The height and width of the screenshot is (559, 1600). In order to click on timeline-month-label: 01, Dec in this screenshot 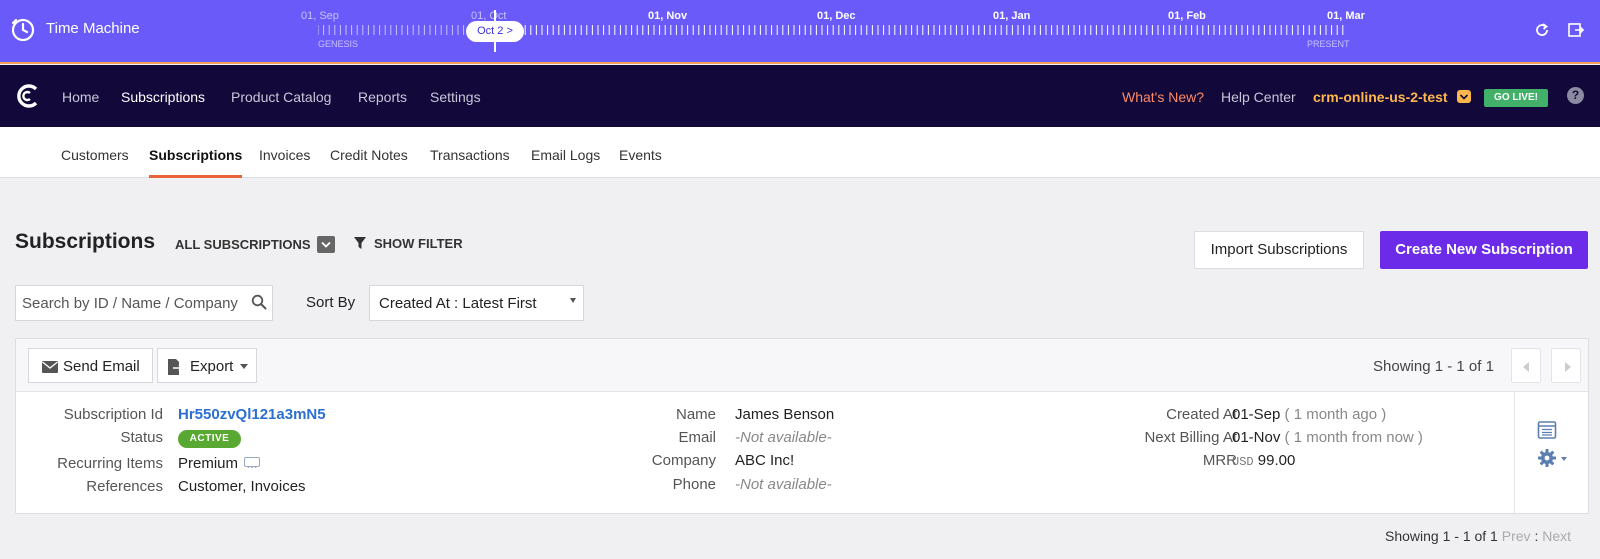, I will do `click(836, 16)`.